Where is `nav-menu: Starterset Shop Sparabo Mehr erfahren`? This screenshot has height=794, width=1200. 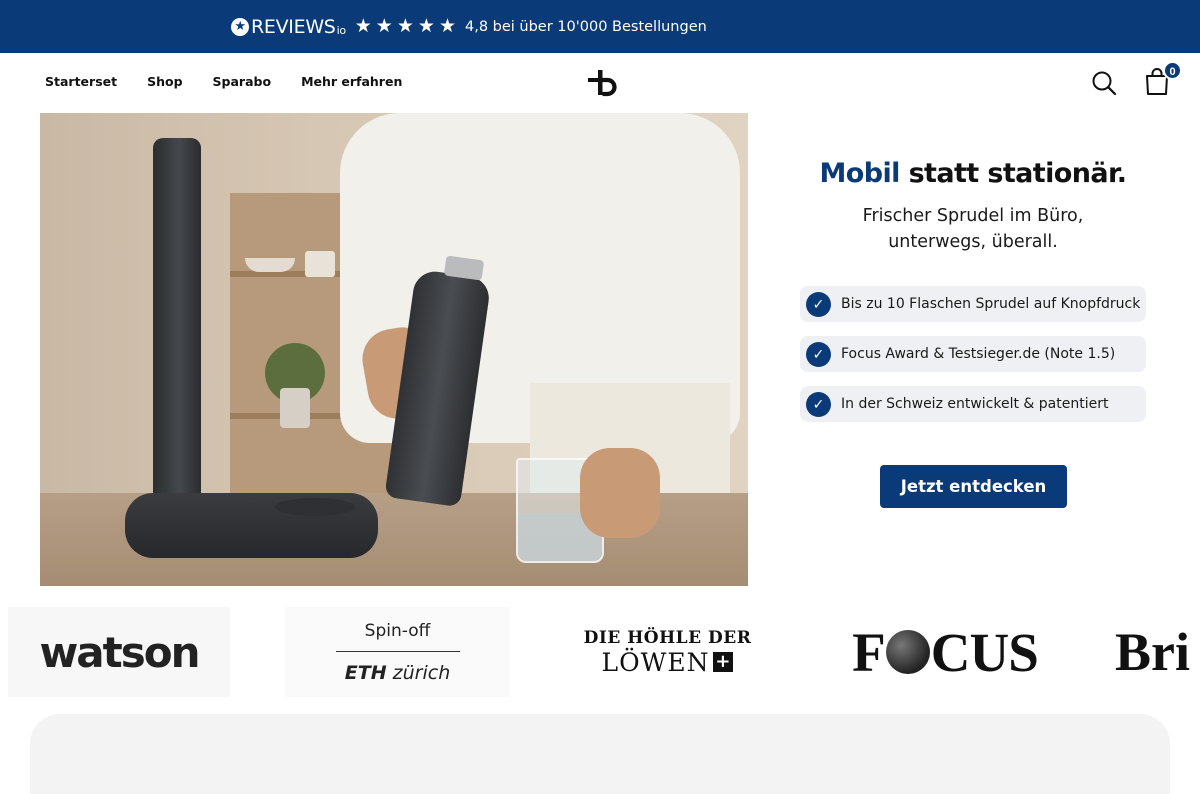
nav-menu: Starterset Shop Sparabo Mehr erfahren is located at coordinates (238, 81).